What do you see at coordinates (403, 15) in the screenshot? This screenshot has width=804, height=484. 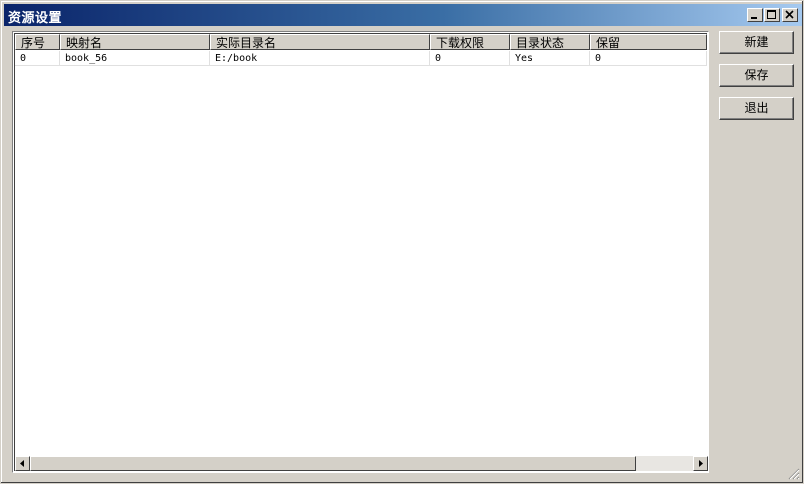 I see `title-bar: 资源设置` at bounding box center [403, 15].